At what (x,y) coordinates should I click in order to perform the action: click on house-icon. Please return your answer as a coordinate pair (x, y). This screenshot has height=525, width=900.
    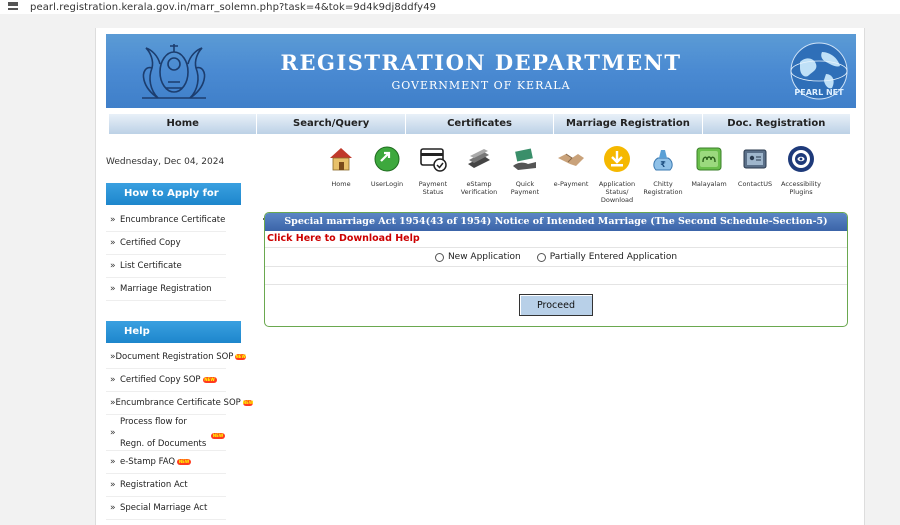
    Looking at the image, I should click on (341, 159).